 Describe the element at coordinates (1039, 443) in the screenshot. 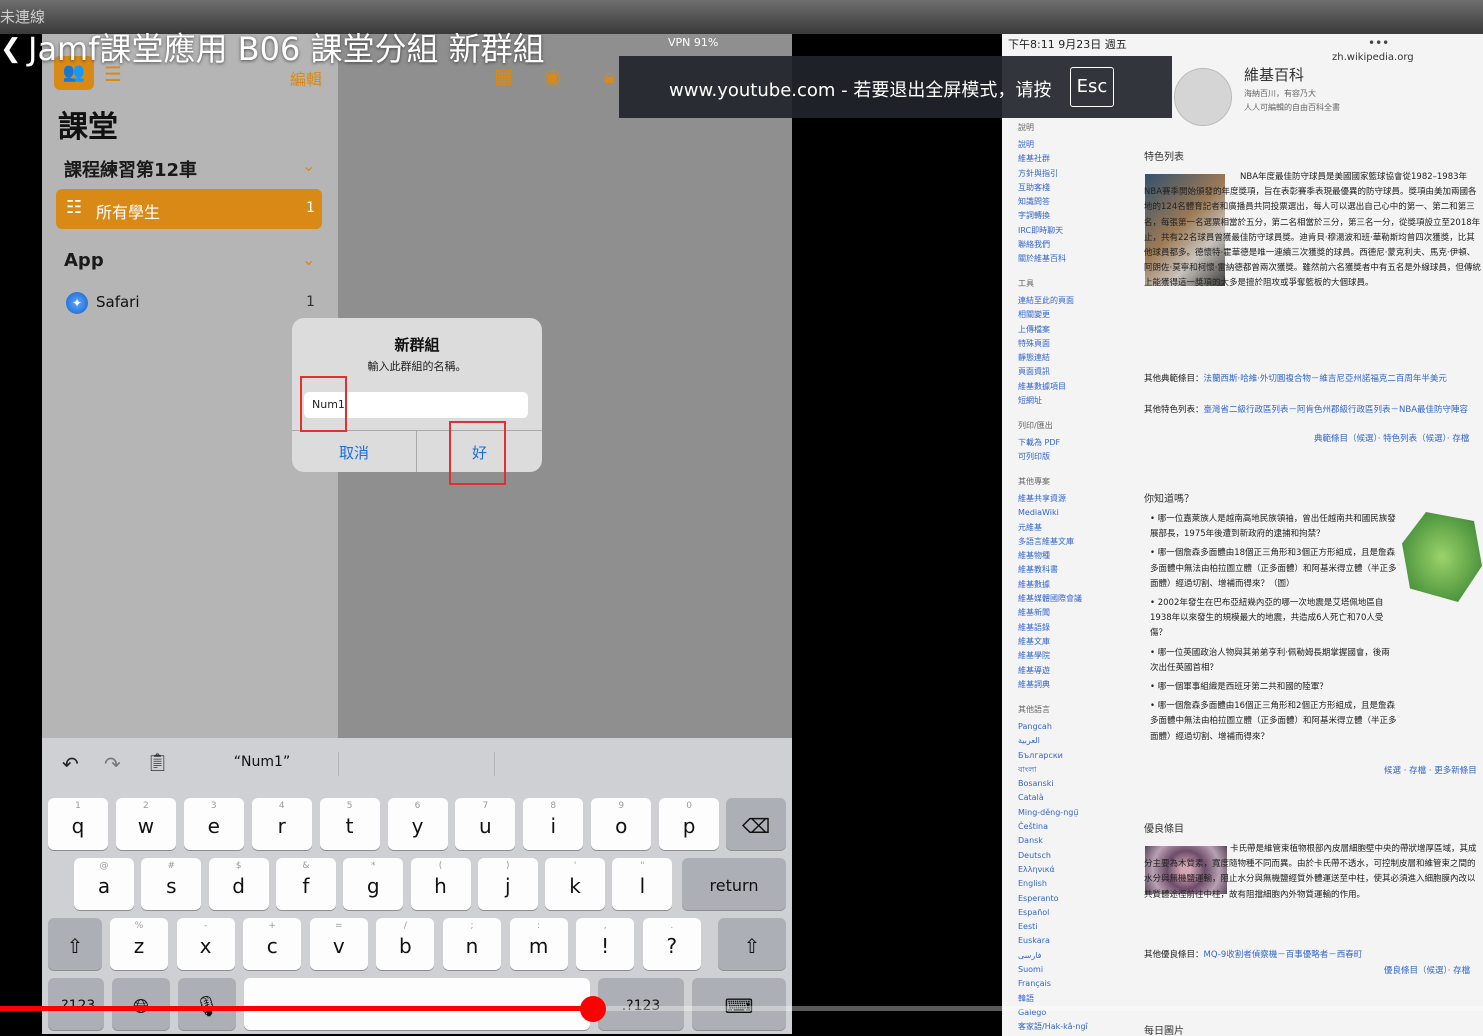

I see `nav-link: 下載為 PDF` at that location.